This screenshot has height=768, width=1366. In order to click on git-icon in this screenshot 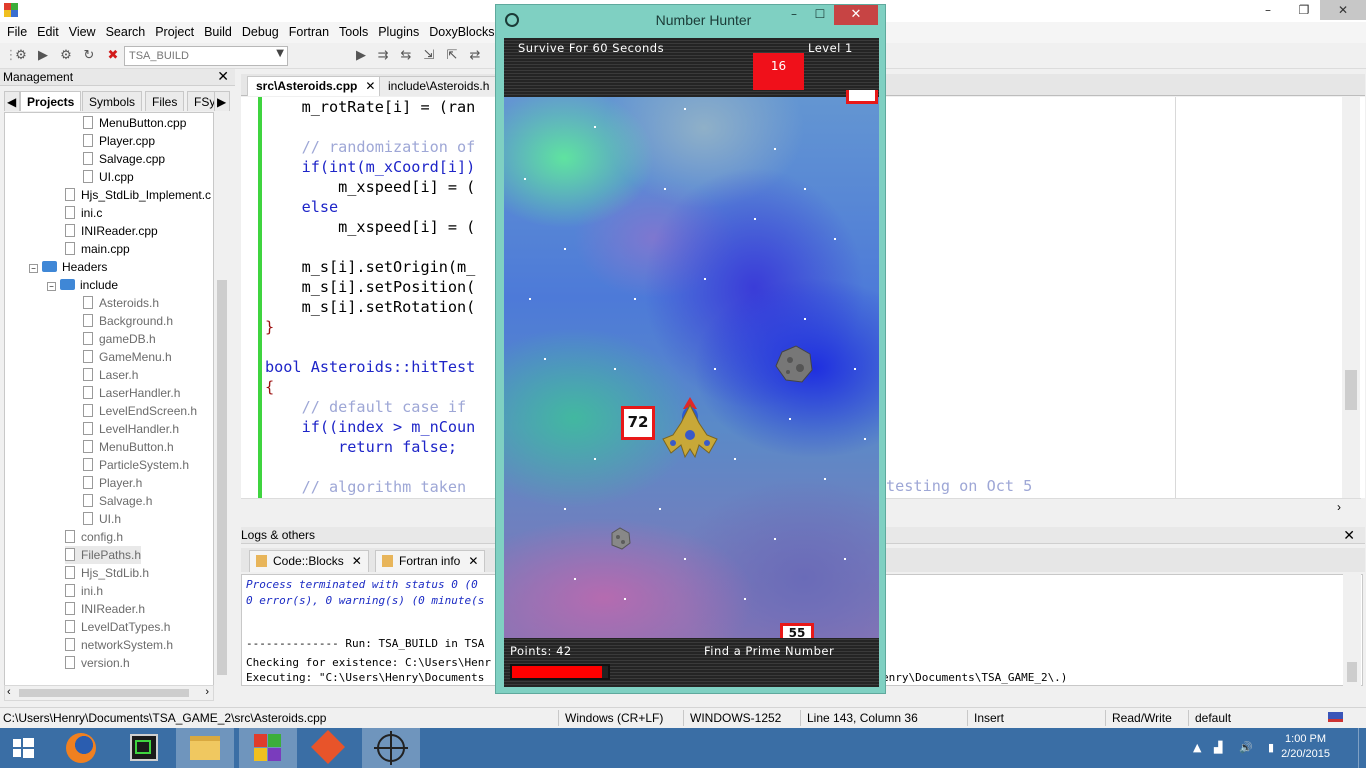, I will do `click(329, 748)`.